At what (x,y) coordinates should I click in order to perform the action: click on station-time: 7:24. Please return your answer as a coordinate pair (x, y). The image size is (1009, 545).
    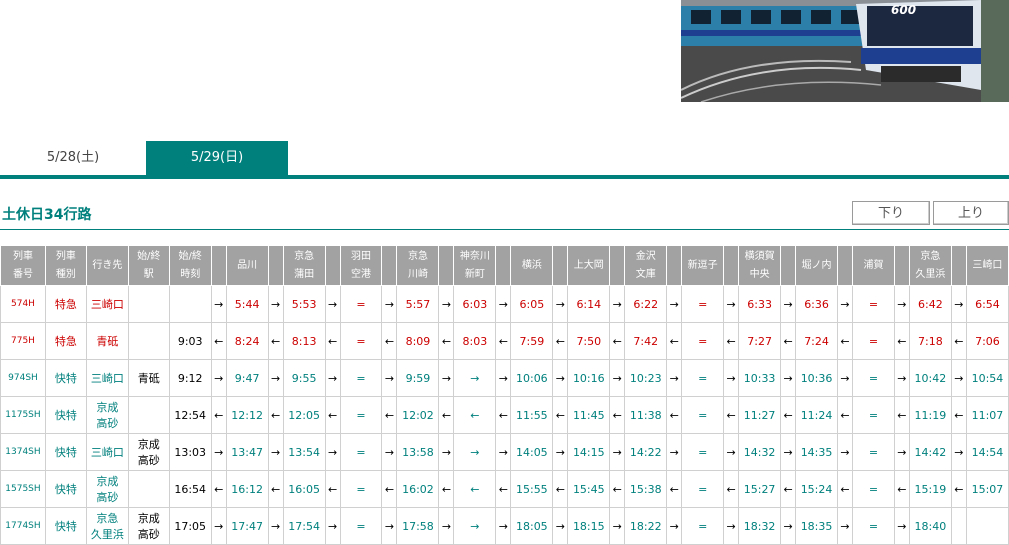
    Looking at the image, I should click on (817, 341).